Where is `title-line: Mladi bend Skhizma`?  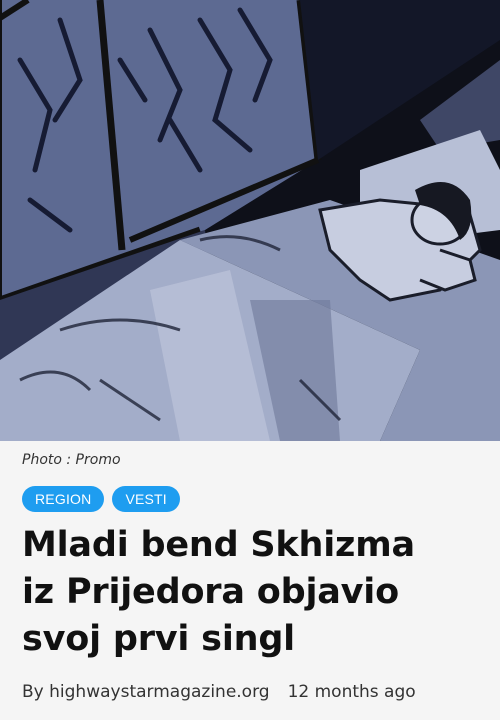 title-line: Mladi bend Skhizma is located at coordinates (218, 545).